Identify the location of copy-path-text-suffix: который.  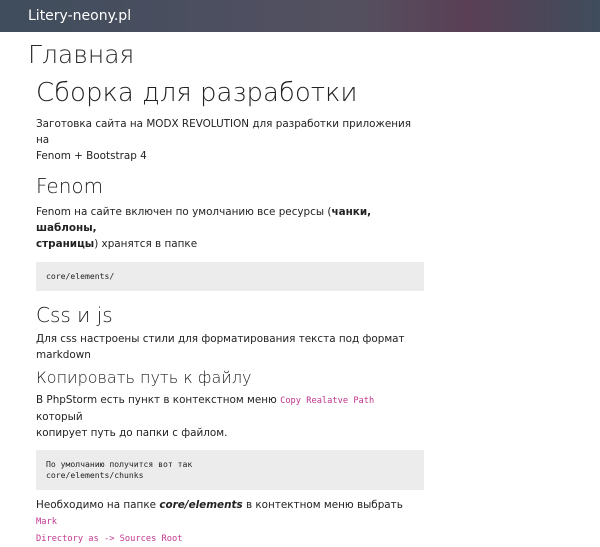
(59, 417).